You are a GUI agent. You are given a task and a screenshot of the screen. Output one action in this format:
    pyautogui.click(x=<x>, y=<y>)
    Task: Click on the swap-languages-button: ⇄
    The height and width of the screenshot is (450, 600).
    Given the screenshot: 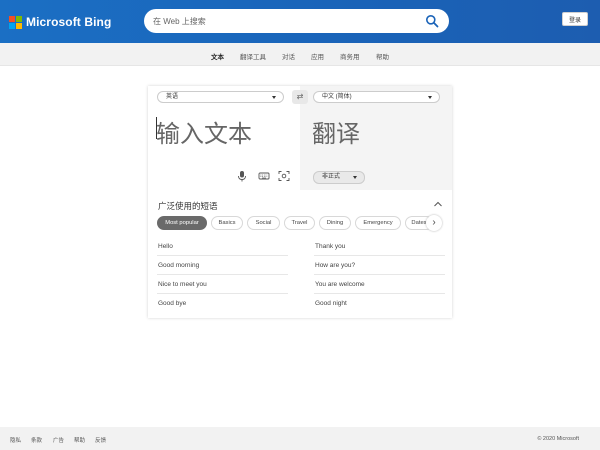 What is the action you would take?
    pyautogui.click(x=300, y=97)
    